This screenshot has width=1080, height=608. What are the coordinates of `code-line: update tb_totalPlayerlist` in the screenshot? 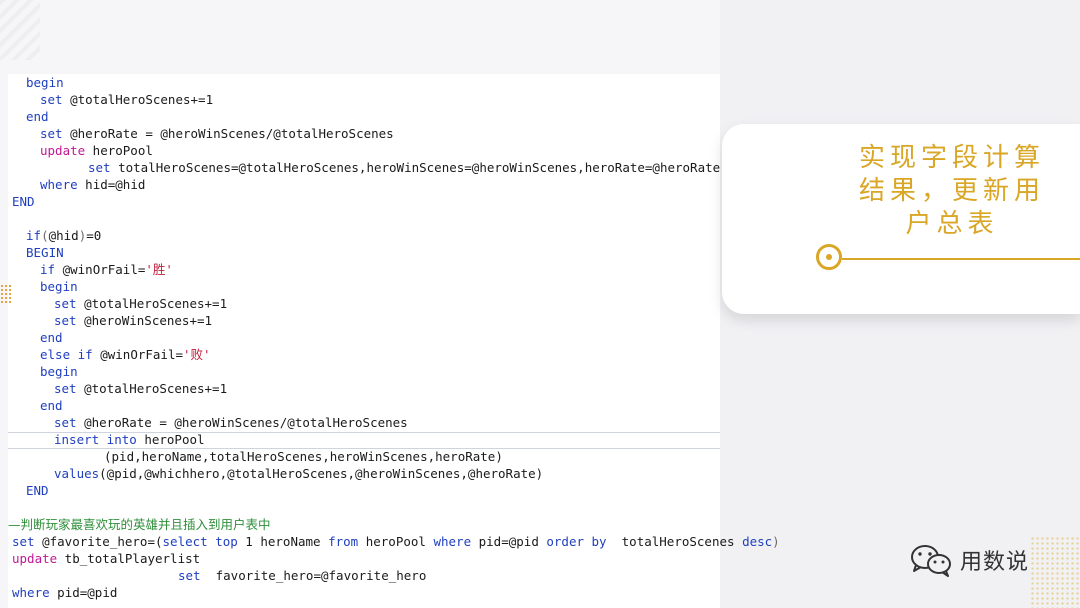 It's located at (106, 558).